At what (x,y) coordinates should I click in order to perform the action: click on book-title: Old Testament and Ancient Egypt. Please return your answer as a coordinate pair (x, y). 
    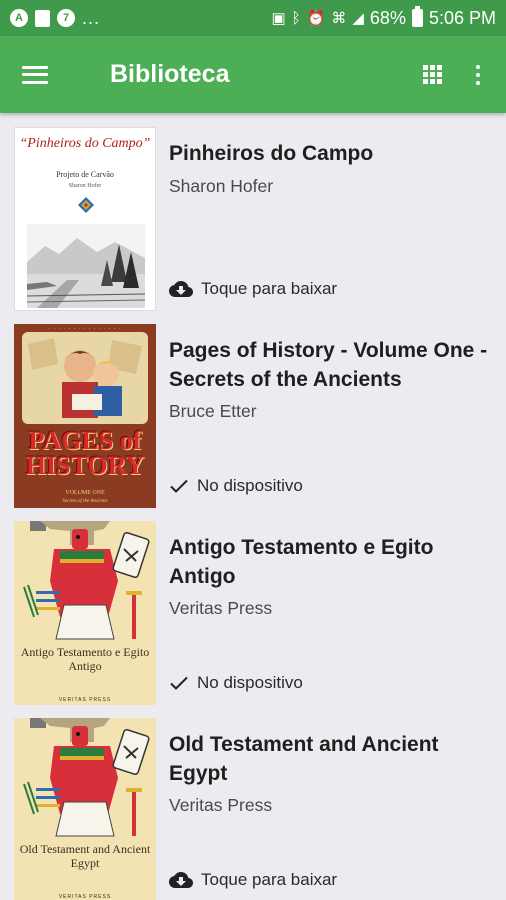
    Looking at the image, I should click on (304, 759).